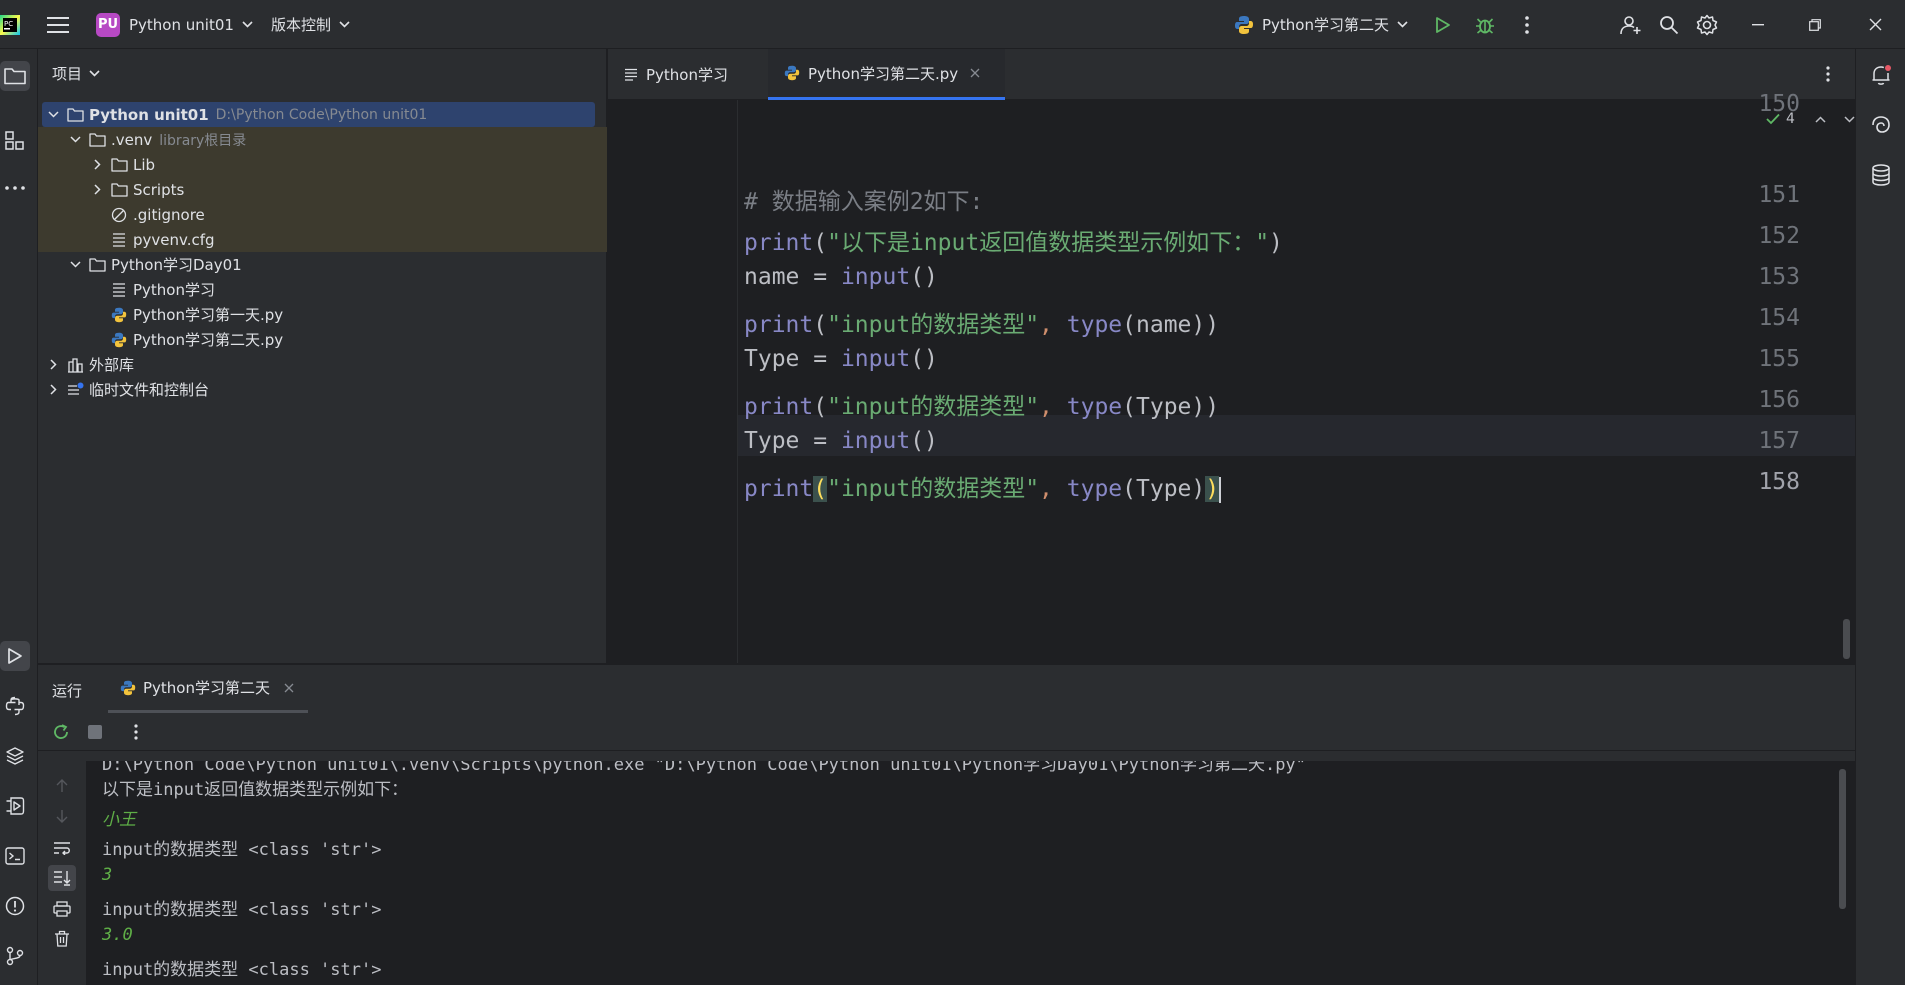 The width and height of the screenshot is (1905, 985). What do you see at coordinates (1820, 119) in the screenshot?
I see `chevron-up-icon` at bounding box center [1820, 119].